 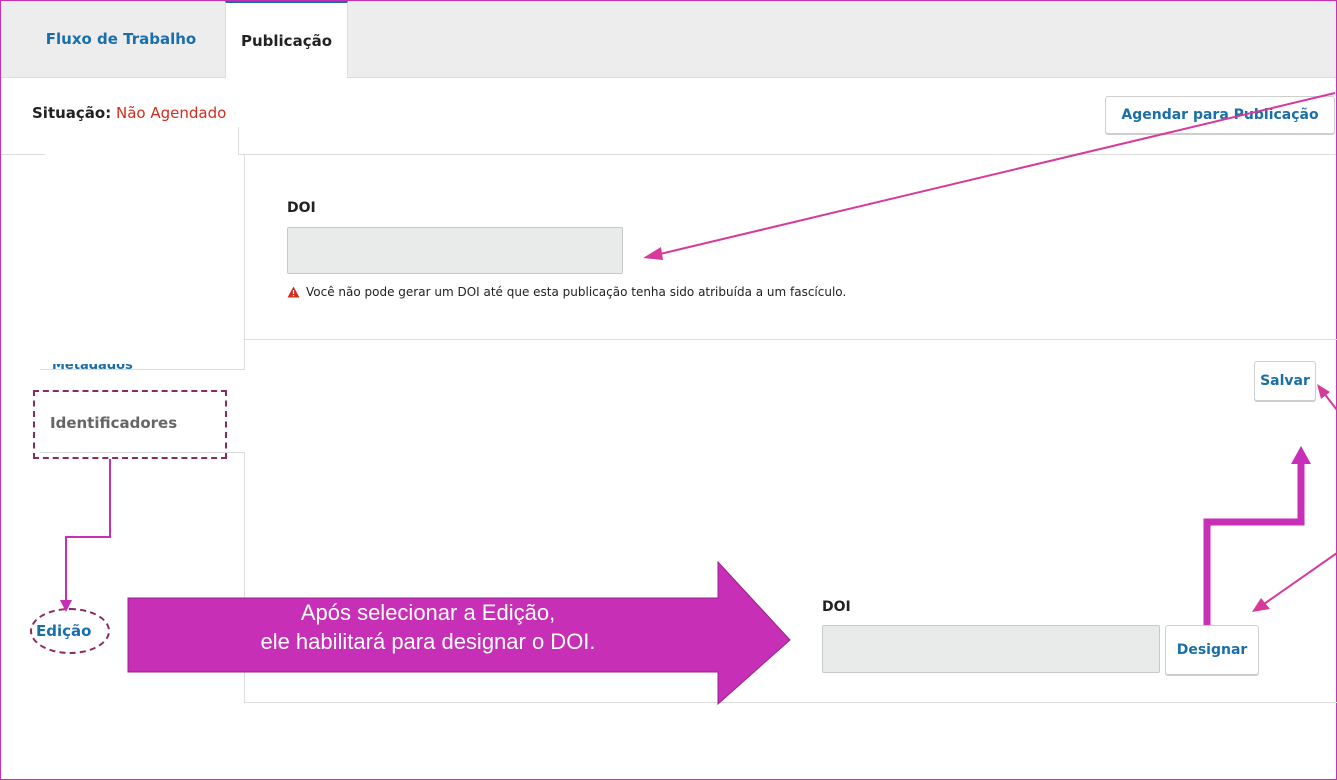 I want to click on flow-arrowhead, so click(x=1301, y=455).